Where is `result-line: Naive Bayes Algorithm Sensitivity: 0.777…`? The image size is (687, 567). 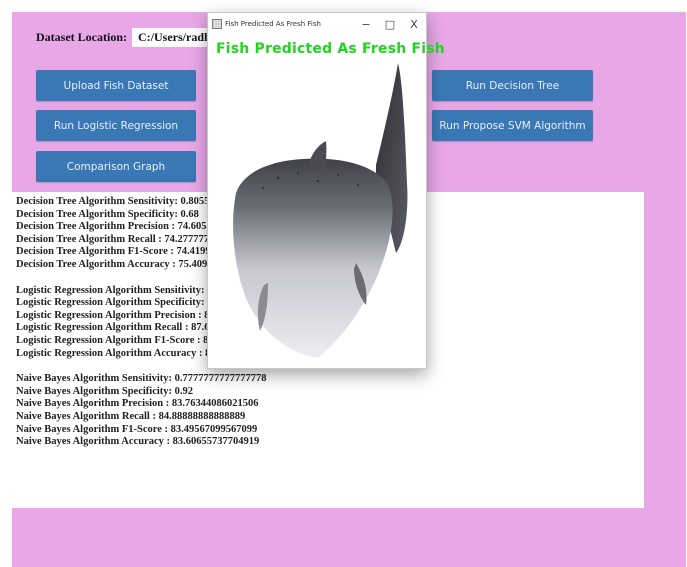
result-line: Naive Bayes Algorithm Sensitivity: 0.777… is located at coordinates (141, 379).